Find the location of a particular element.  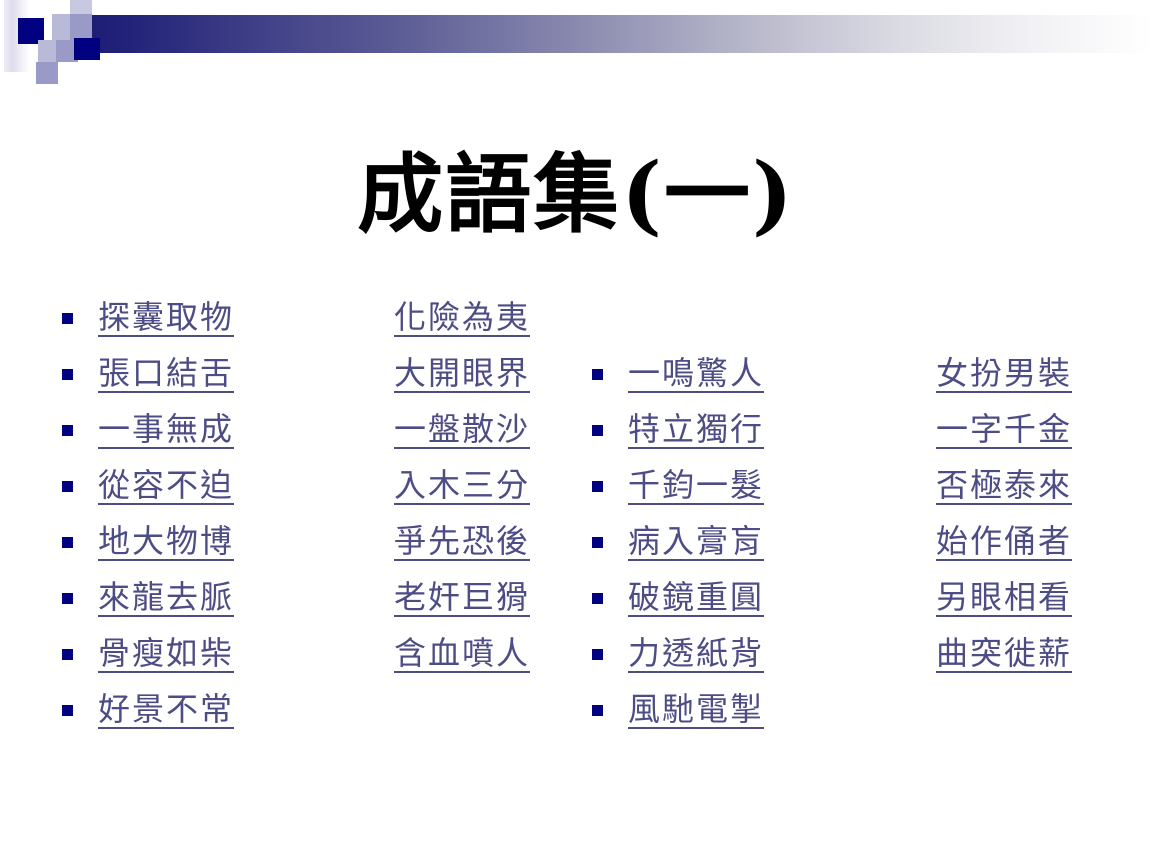

idiom-row: 破鏡重圓 is located at coordinates (717, 598).